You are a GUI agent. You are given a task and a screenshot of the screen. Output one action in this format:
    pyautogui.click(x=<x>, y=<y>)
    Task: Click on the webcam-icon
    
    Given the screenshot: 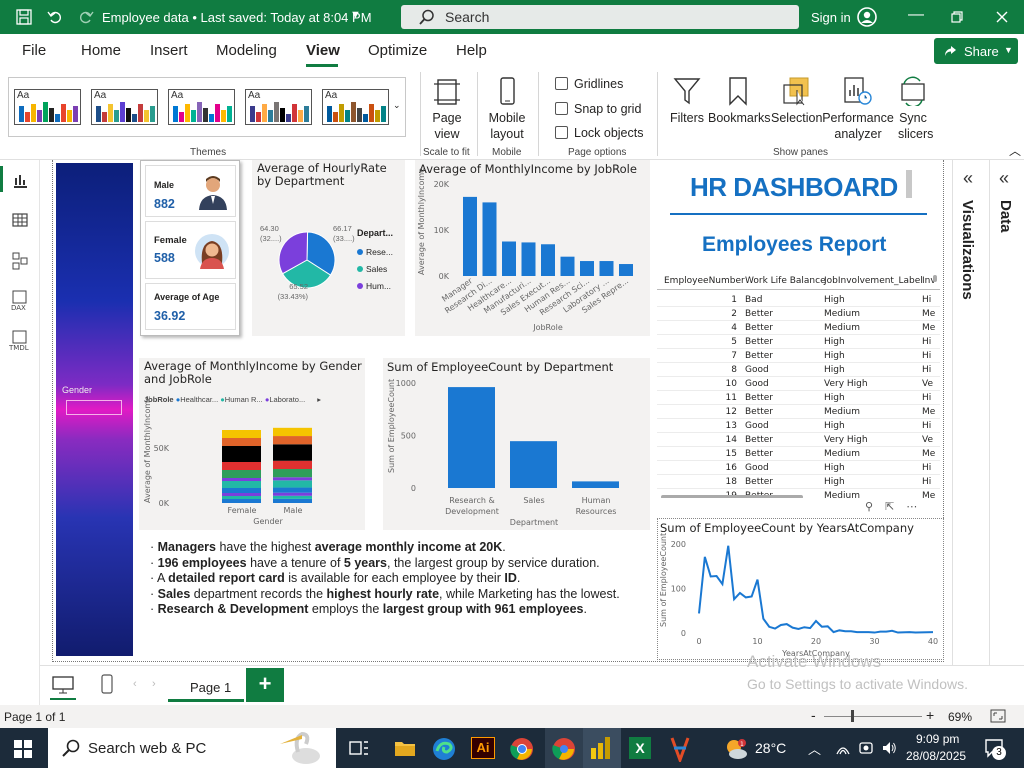 What is the action you would take?
    pyautogui.click(x=866, y=748)
    